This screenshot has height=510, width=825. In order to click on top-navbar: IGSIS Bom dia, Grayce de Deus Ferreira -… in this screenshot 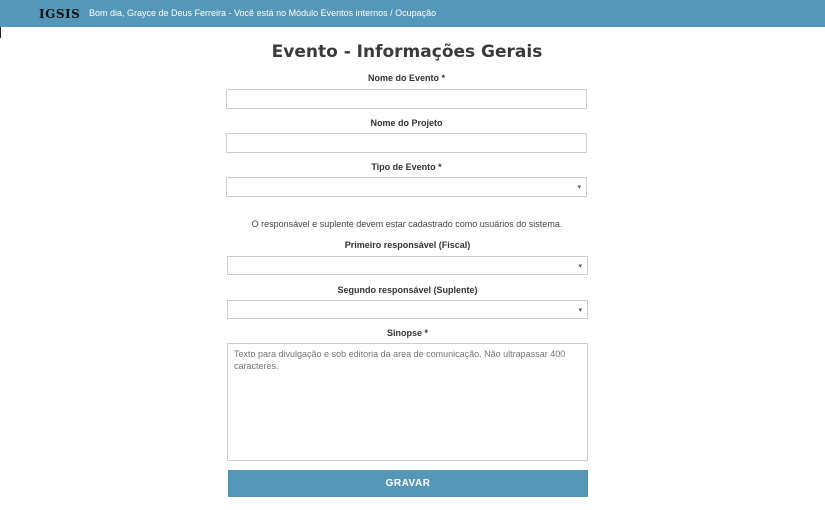, I will do `click(412, 13)`.